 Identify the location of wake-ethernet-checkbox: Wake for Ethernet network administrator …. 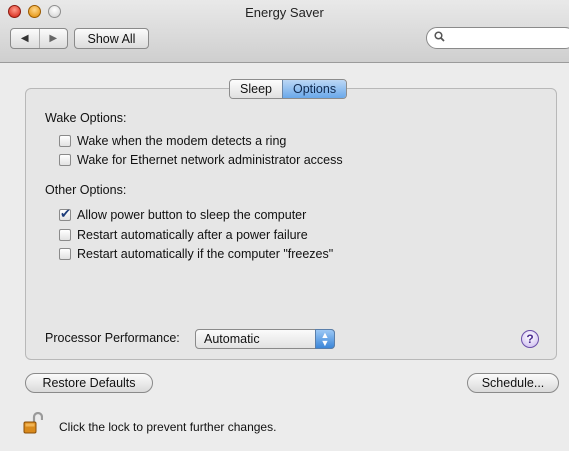
(201, 160).